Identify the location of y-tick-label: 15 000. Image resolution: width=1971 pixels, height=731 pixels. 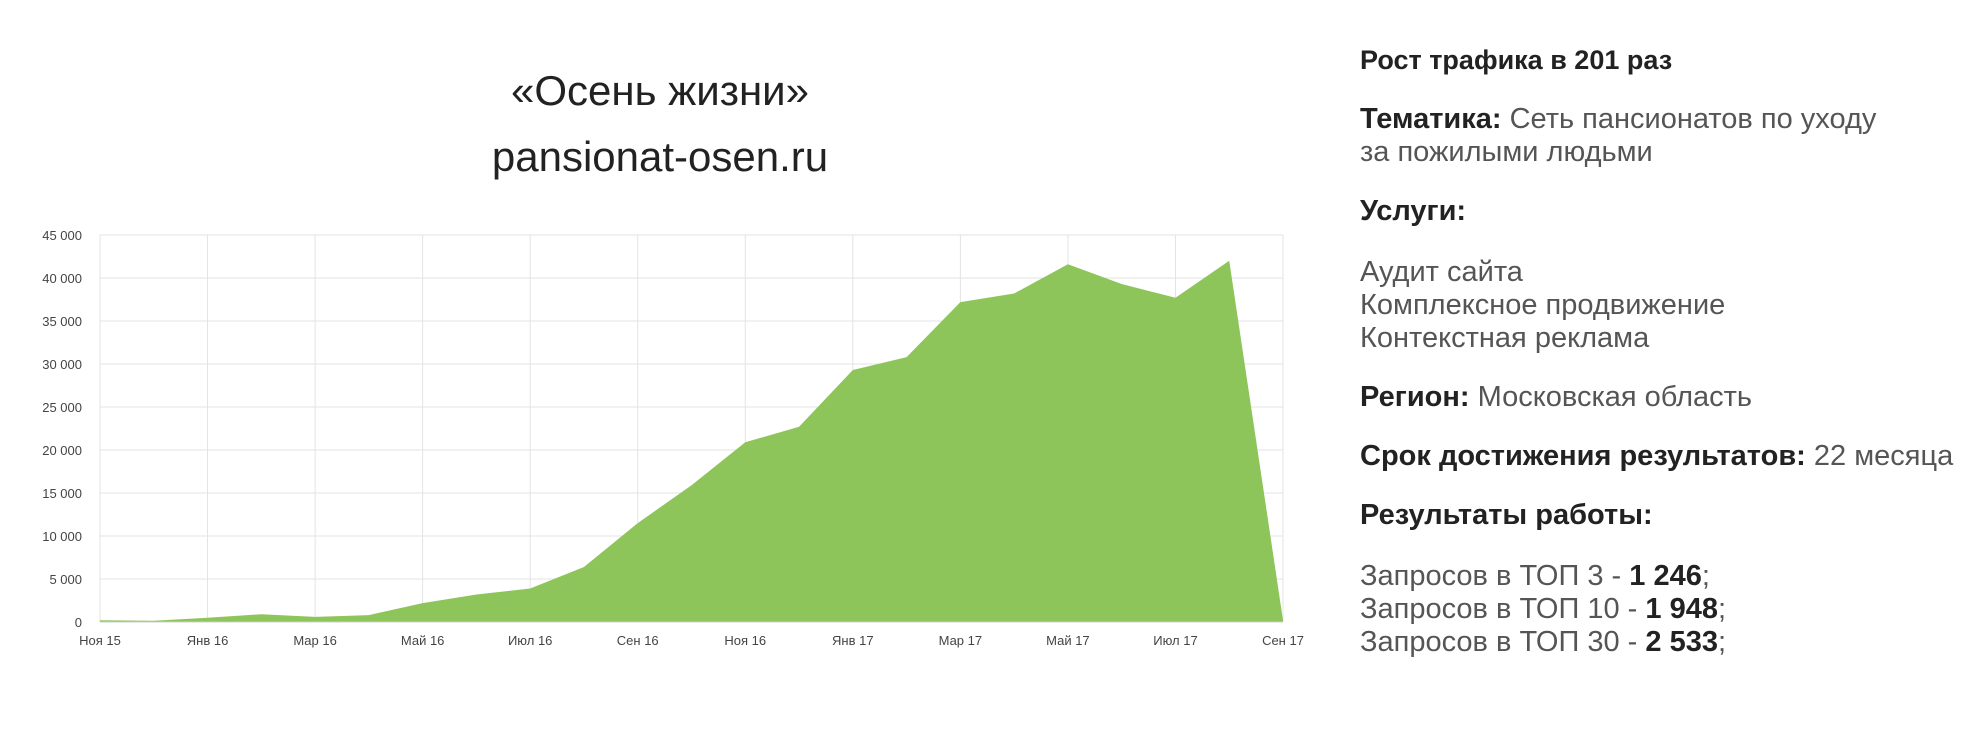
(62, 493).